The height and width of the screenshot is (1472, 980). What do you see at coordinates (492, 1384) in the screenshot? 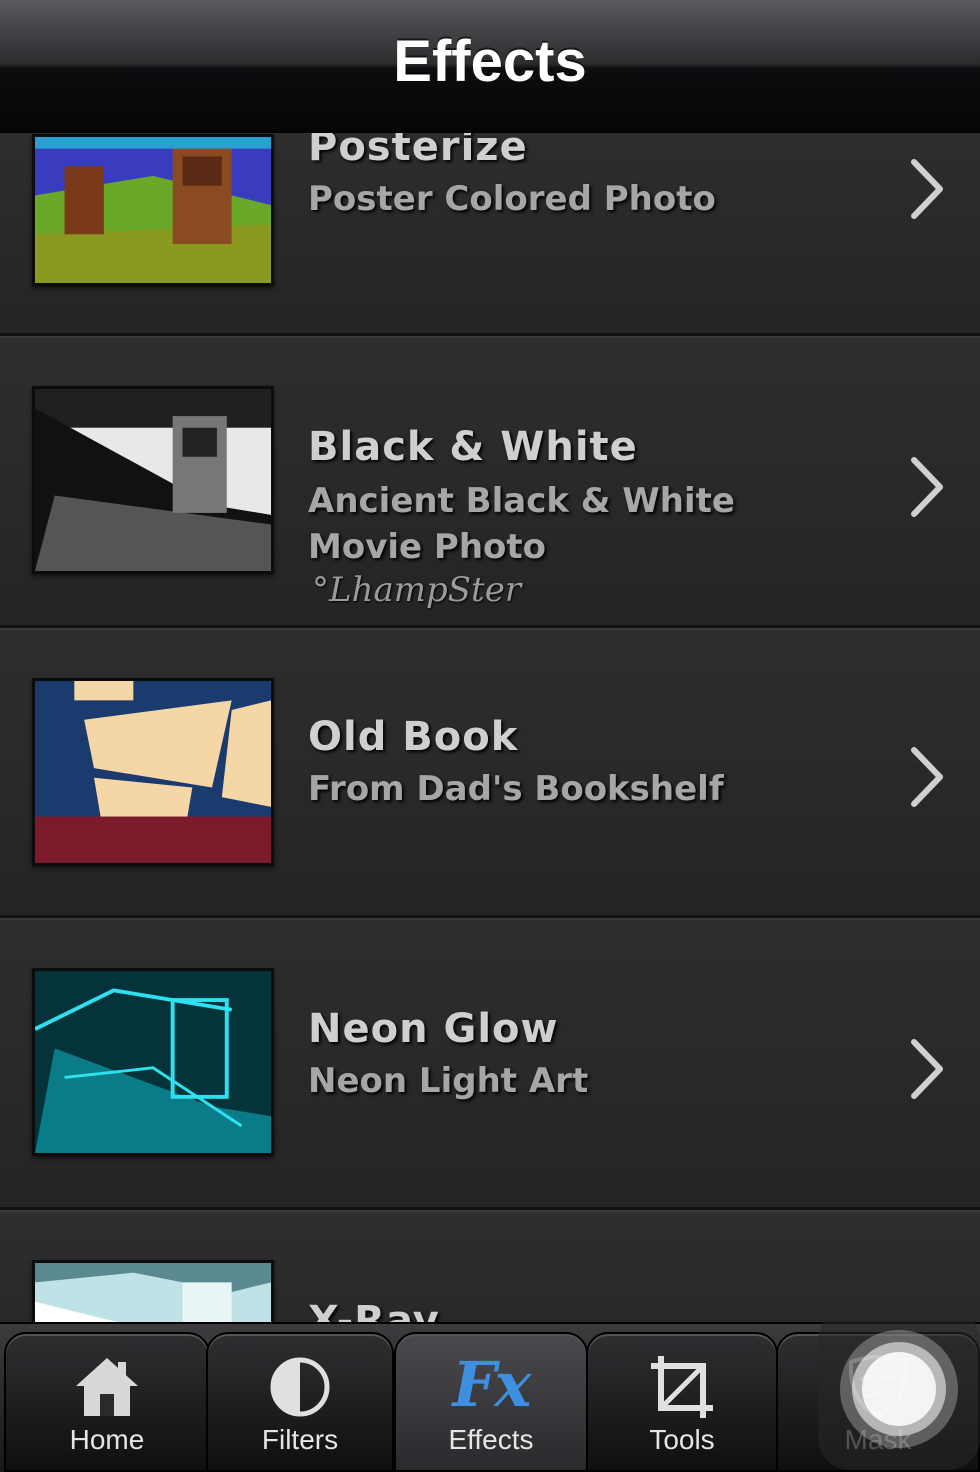
I see `fx-icon: Fx` at bounding box center [492, 1384].